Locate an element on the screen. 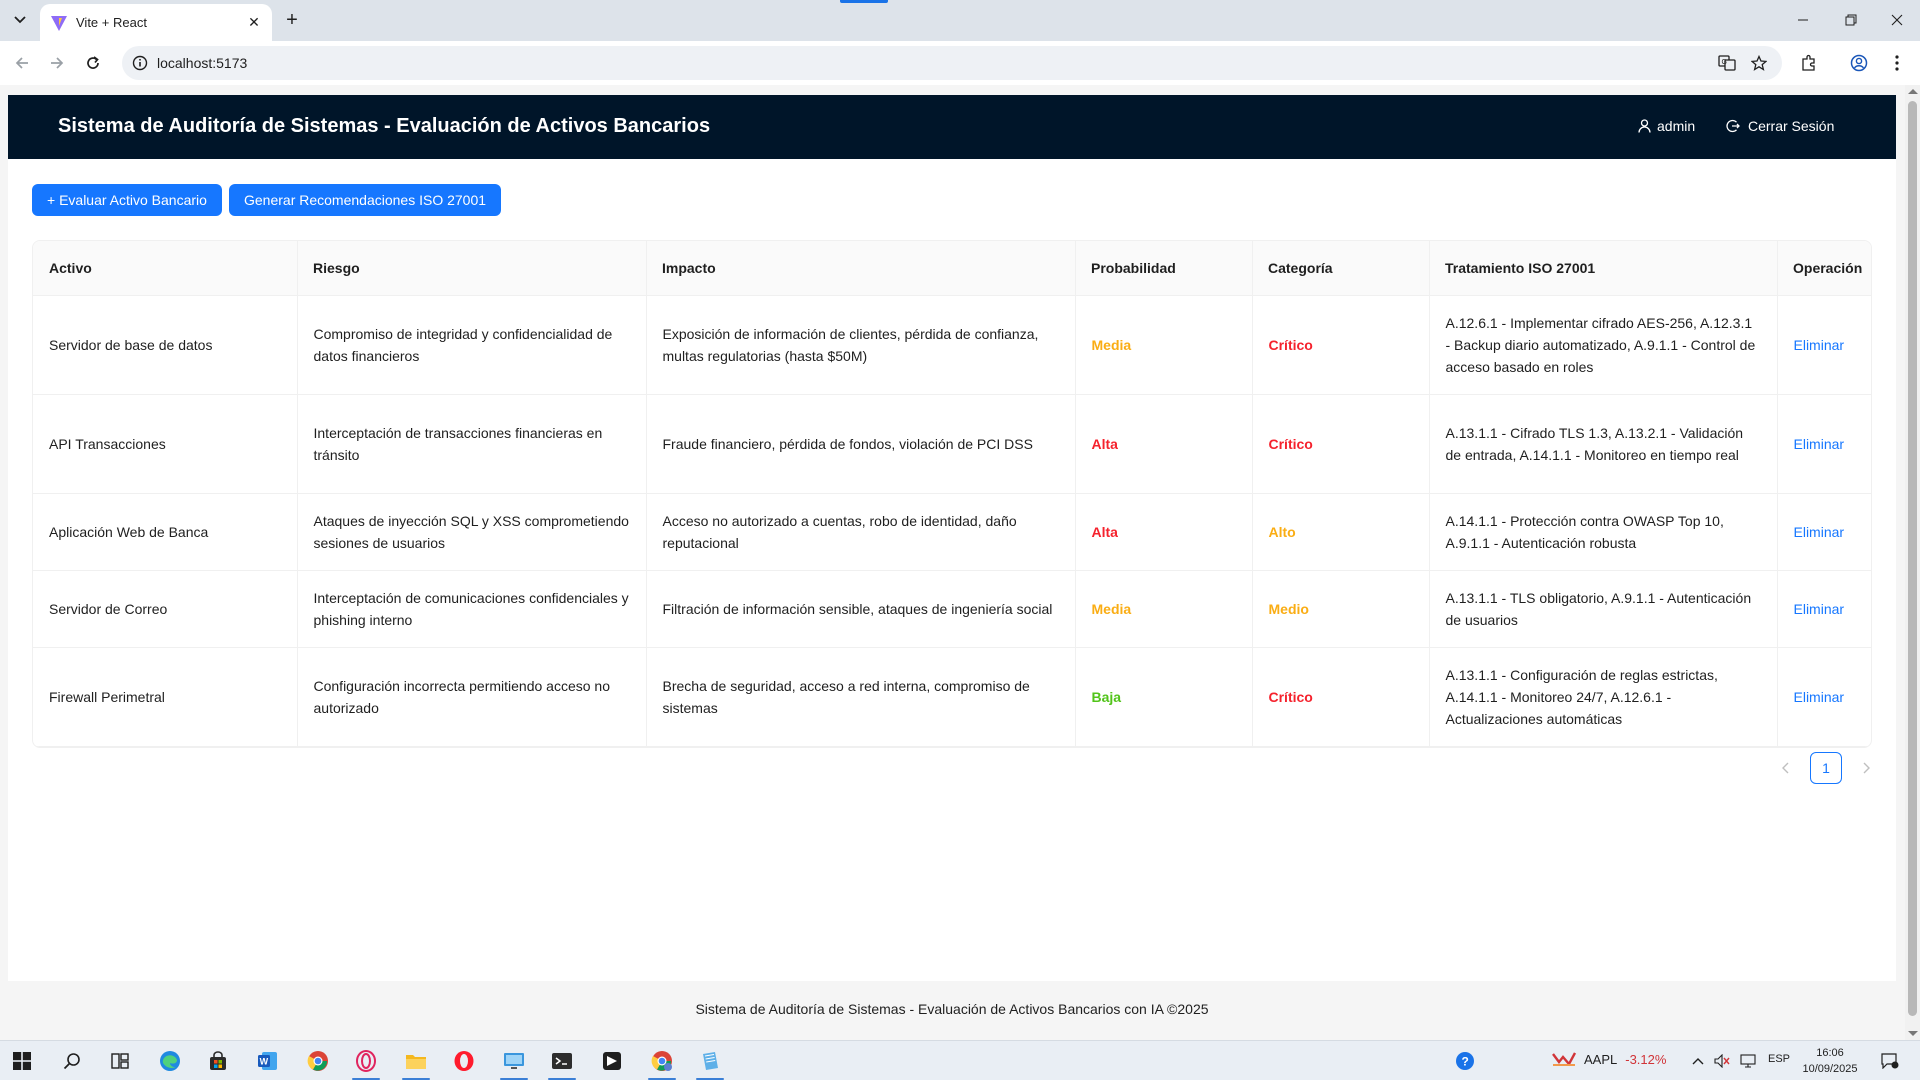 This screenshot has height=1080, width=1920. translate-icon: G is located at coordinates (1727, 63).